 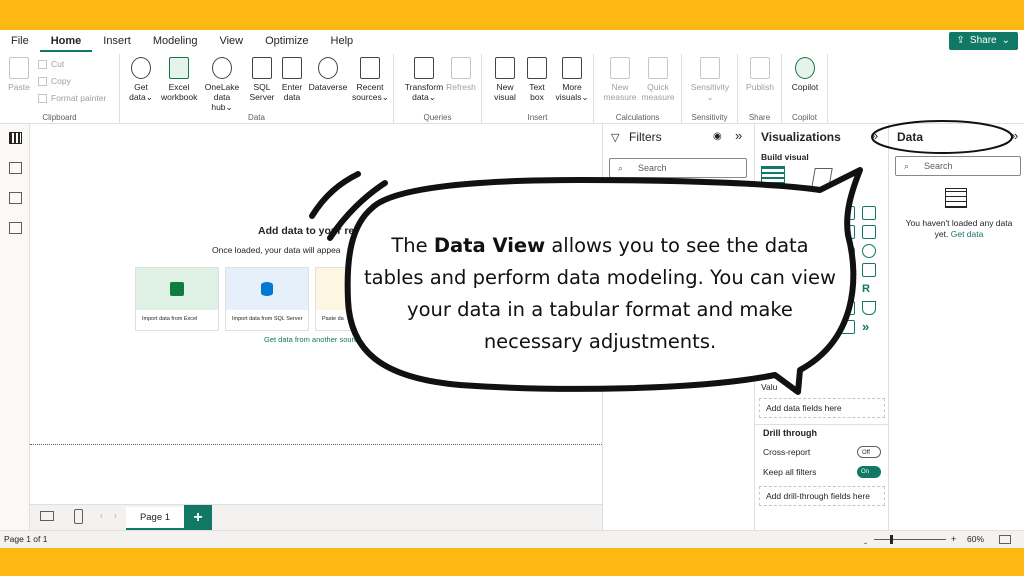 I want to click on keep-all-filters-toggle: On, so click(x=869, y=472).